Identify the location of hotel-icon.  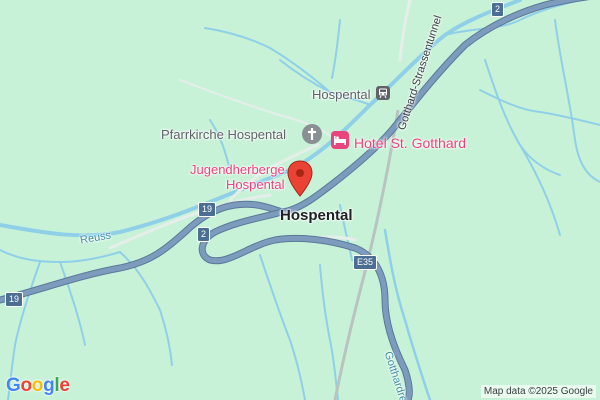
(340, 142).